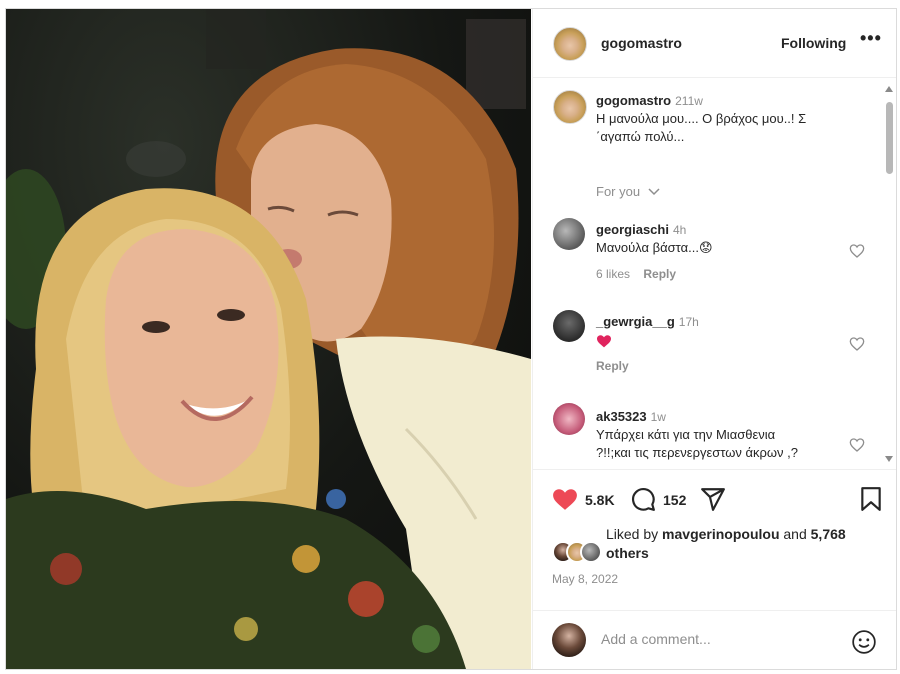 Image resolution: width=900 pixels, height=674 pixels. Describe the element at coordinates (679, 230) in the screenshot. I see `comment-time: 4h` at that location.